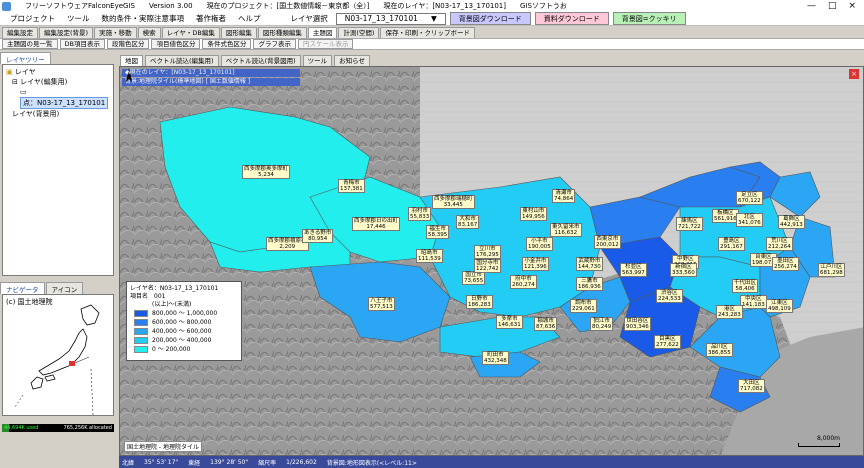 The image size is (864, 468). Describe the element at coordinates (260, 60) in the screenshot. I see `tab-vector-bg: ベクトル読込(背景図用)` at that location.